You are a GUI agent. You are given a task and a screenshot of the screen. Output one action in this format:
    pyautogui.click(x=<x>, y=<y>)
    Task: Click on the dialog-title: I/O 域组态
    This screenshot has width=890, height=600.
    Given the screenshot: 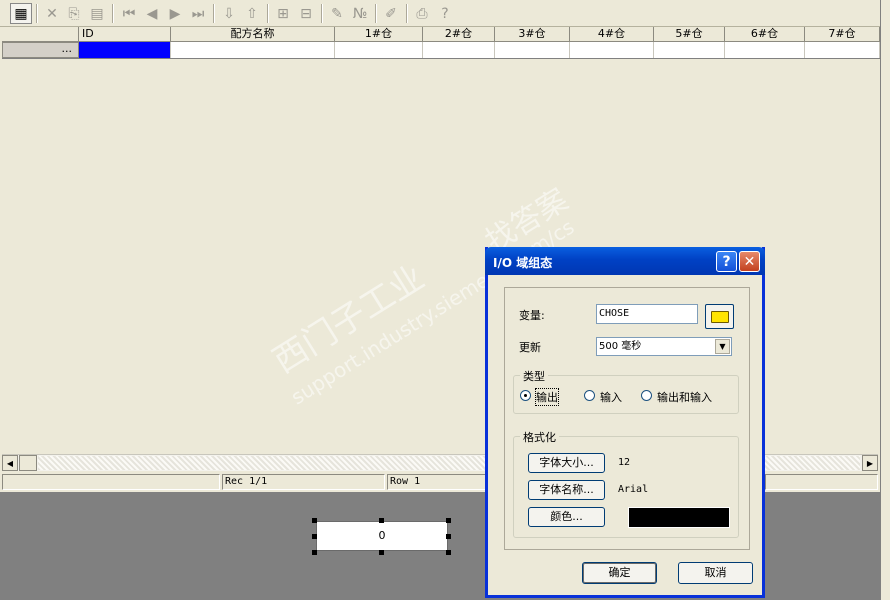 What is the action you would take?
    pyautogui.click(x=523, y=263)
    